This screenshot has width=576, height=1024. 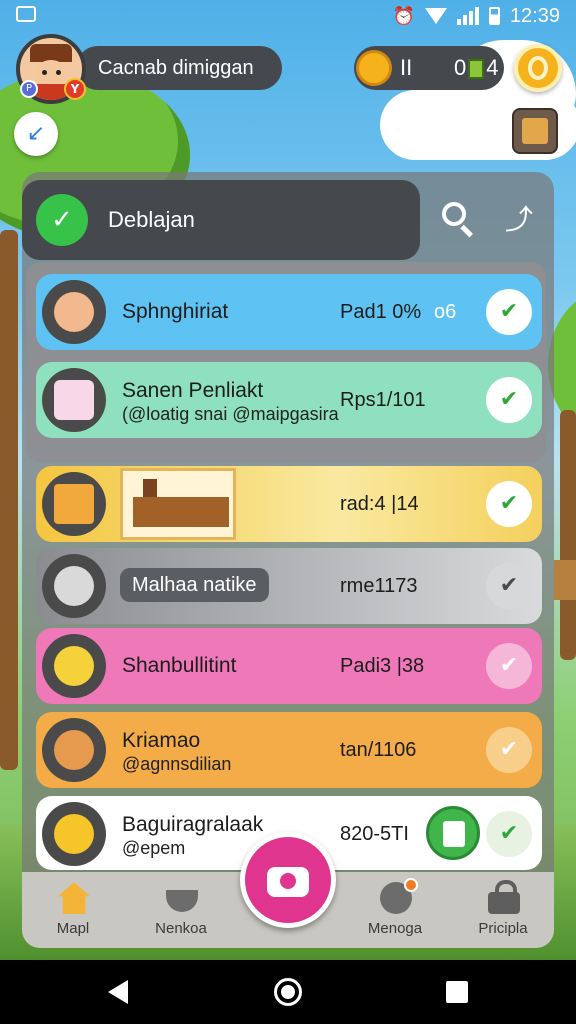 I want to click on battery-icon, so click(x=494, y=16).